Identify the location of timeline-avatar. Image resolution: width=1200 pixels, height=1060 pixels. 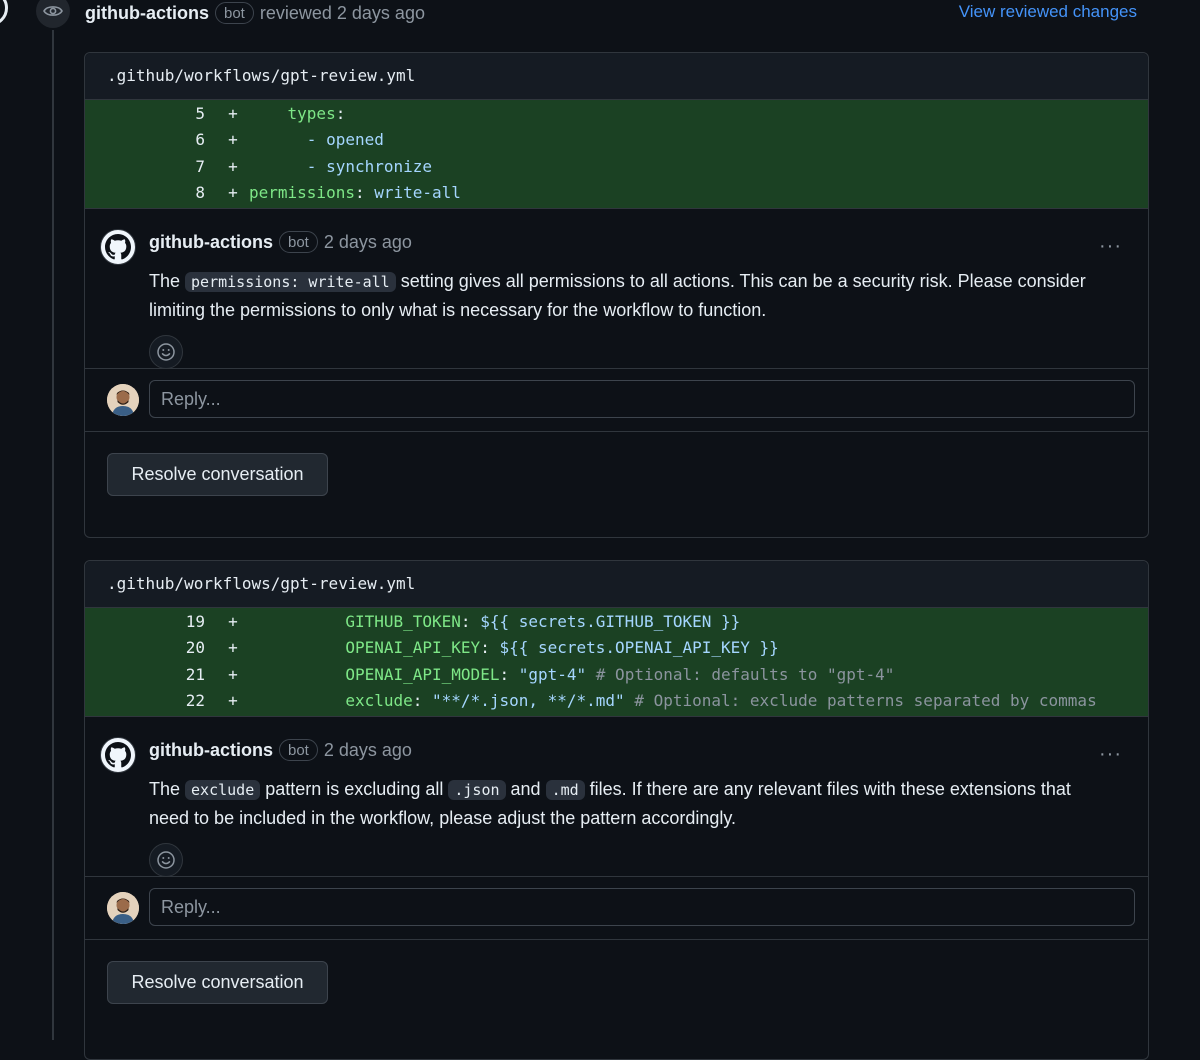
(4, 13).